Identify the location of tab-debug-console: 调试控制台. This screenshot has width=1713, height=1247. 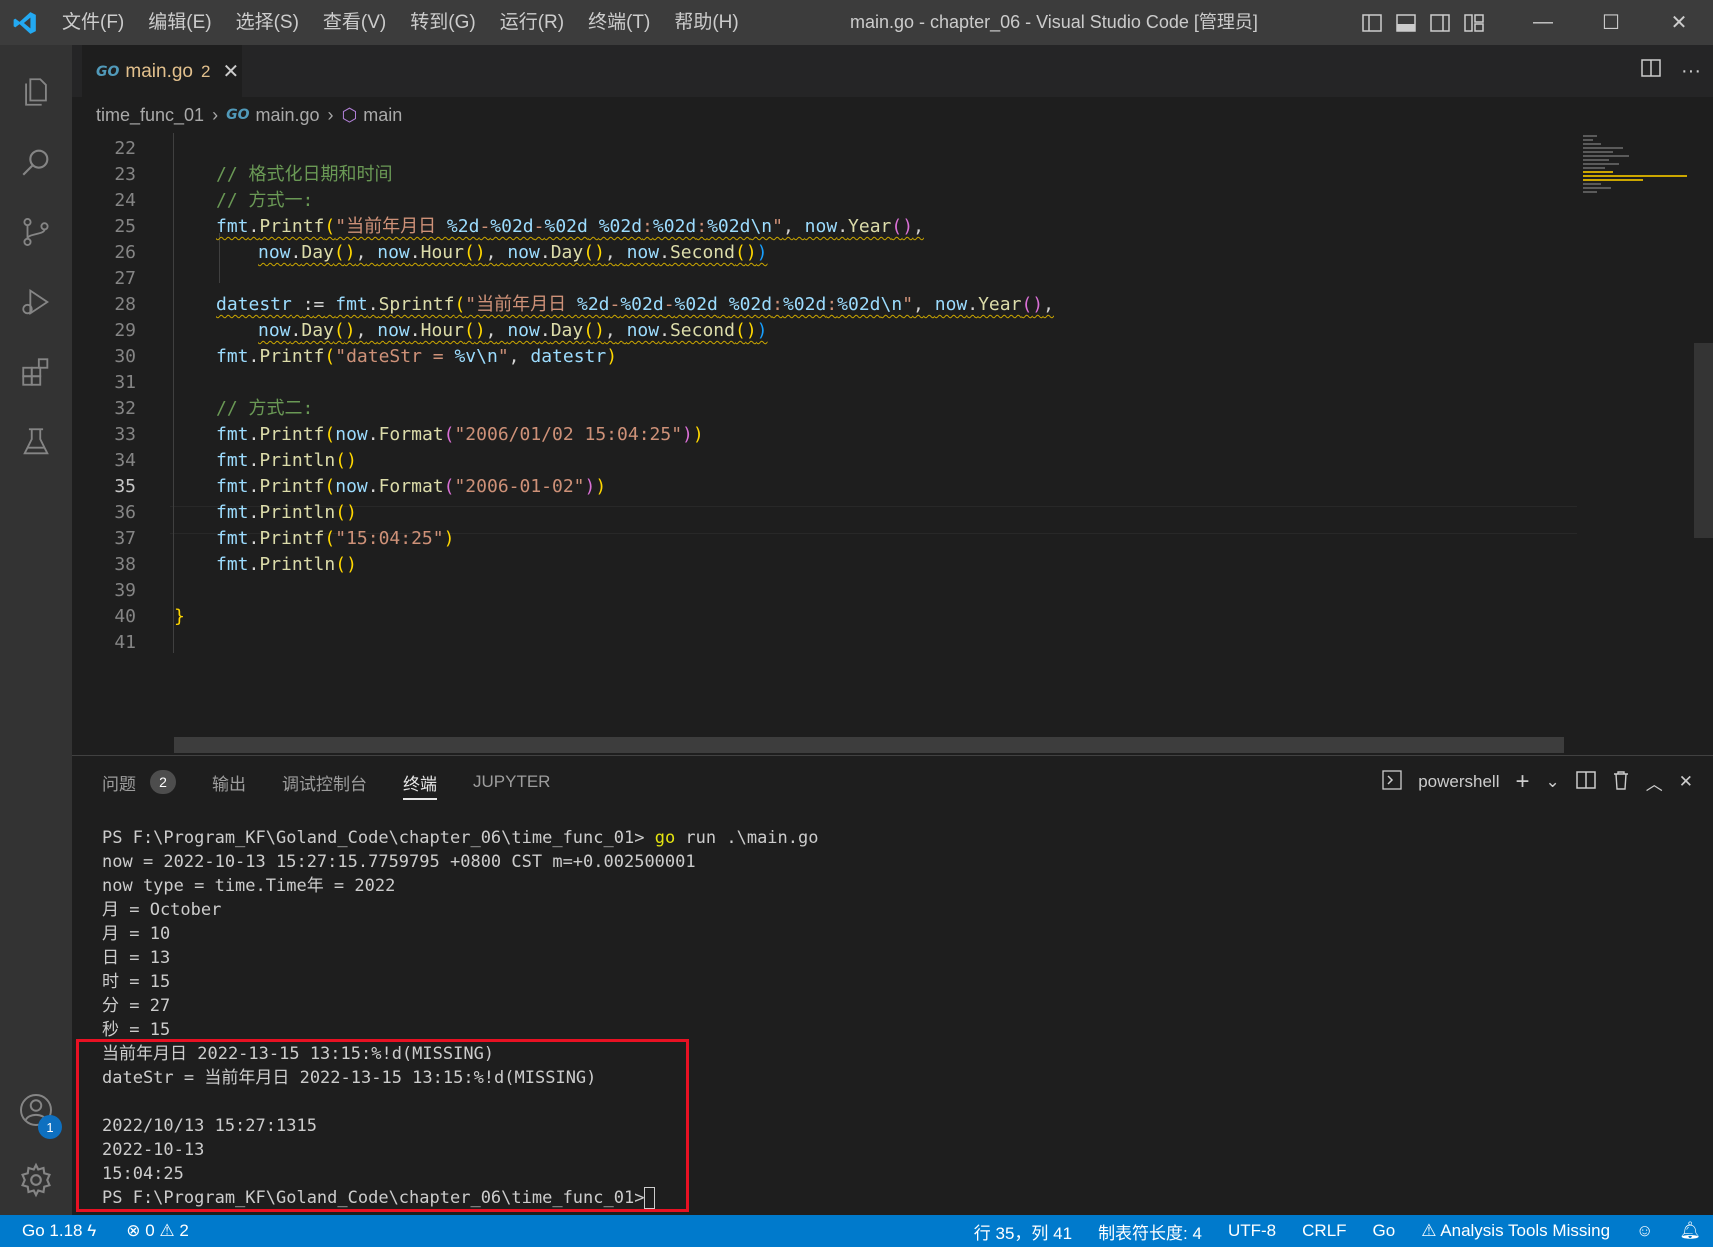
(324, 782).